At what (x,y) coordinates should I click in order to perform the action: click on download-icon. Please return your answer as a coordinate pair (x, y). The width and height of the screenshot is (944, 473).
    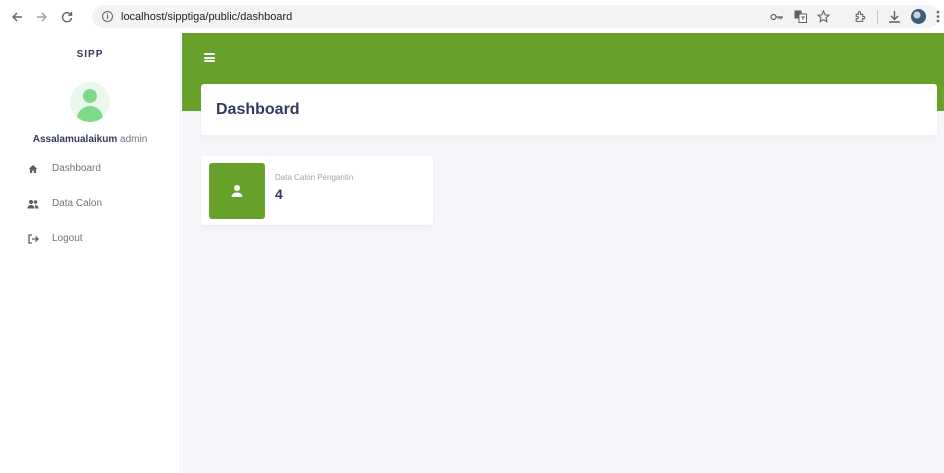
    Looking at the image, I should click on (894, 16).